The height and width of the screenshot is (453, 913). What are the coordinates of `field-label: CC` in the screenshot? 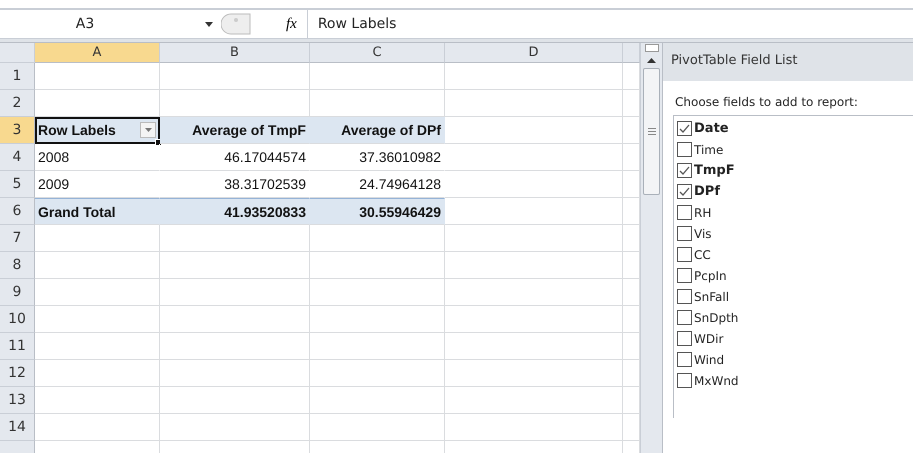 It's located at (702, 255).